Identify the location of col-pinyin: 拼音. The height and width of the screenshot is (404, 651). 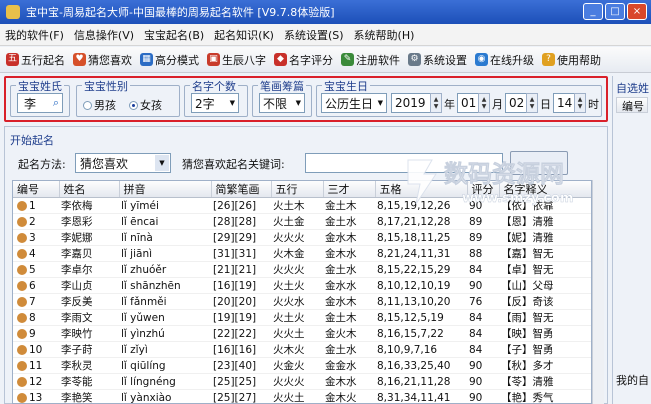
(165, 189).